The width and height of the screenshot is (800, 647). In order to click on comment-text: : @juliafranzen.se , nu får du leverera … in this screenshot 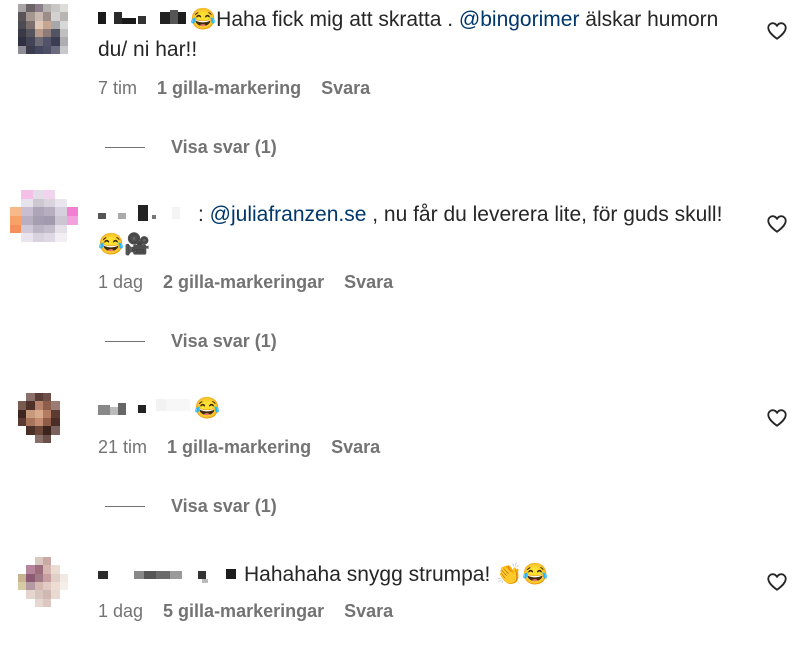, I will do `click(418, 230)`.